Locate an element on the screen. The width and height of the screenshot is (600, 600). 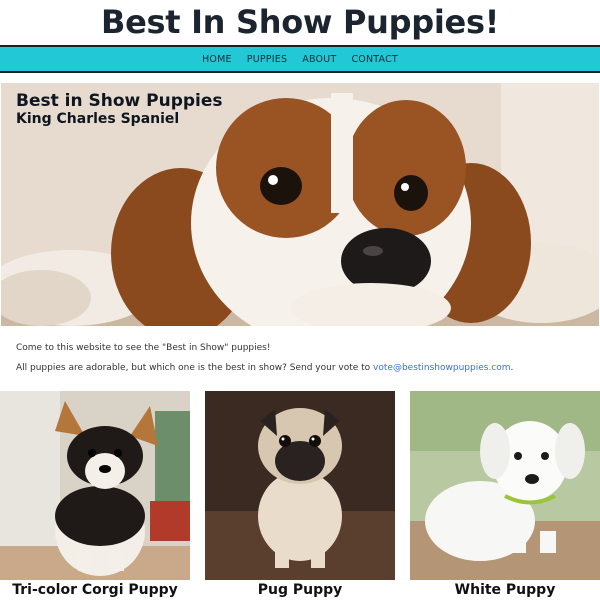
pug-photo is located at coordinates (300, 485).